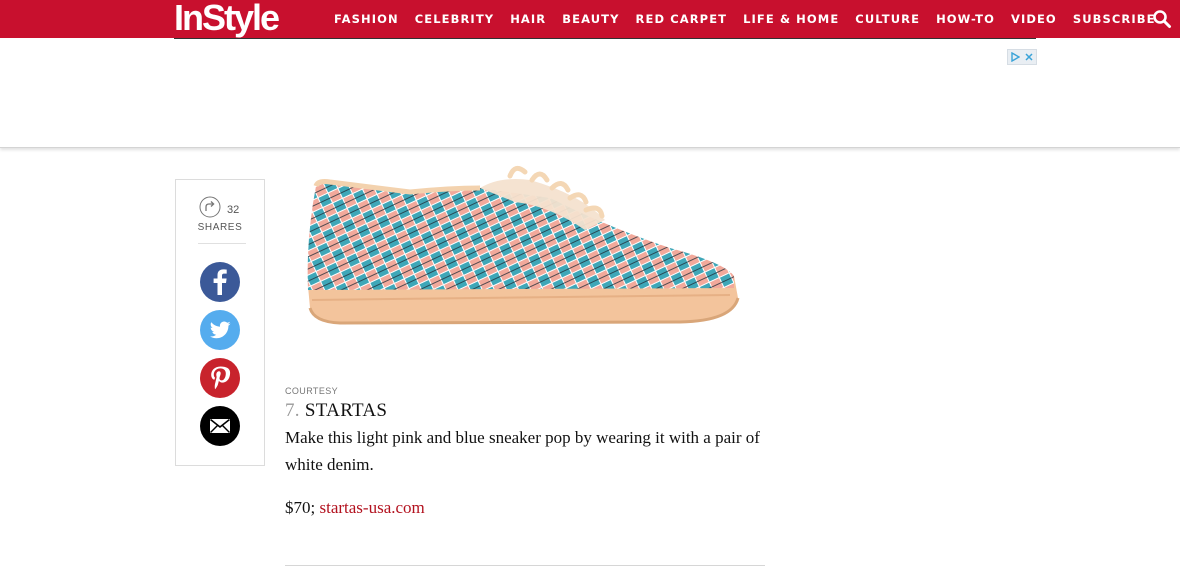 The width and height of the screenshot is (1180, 584). Describe the element at coordinates (222, 243) in the screenshot. I see `share-divider` at that location.